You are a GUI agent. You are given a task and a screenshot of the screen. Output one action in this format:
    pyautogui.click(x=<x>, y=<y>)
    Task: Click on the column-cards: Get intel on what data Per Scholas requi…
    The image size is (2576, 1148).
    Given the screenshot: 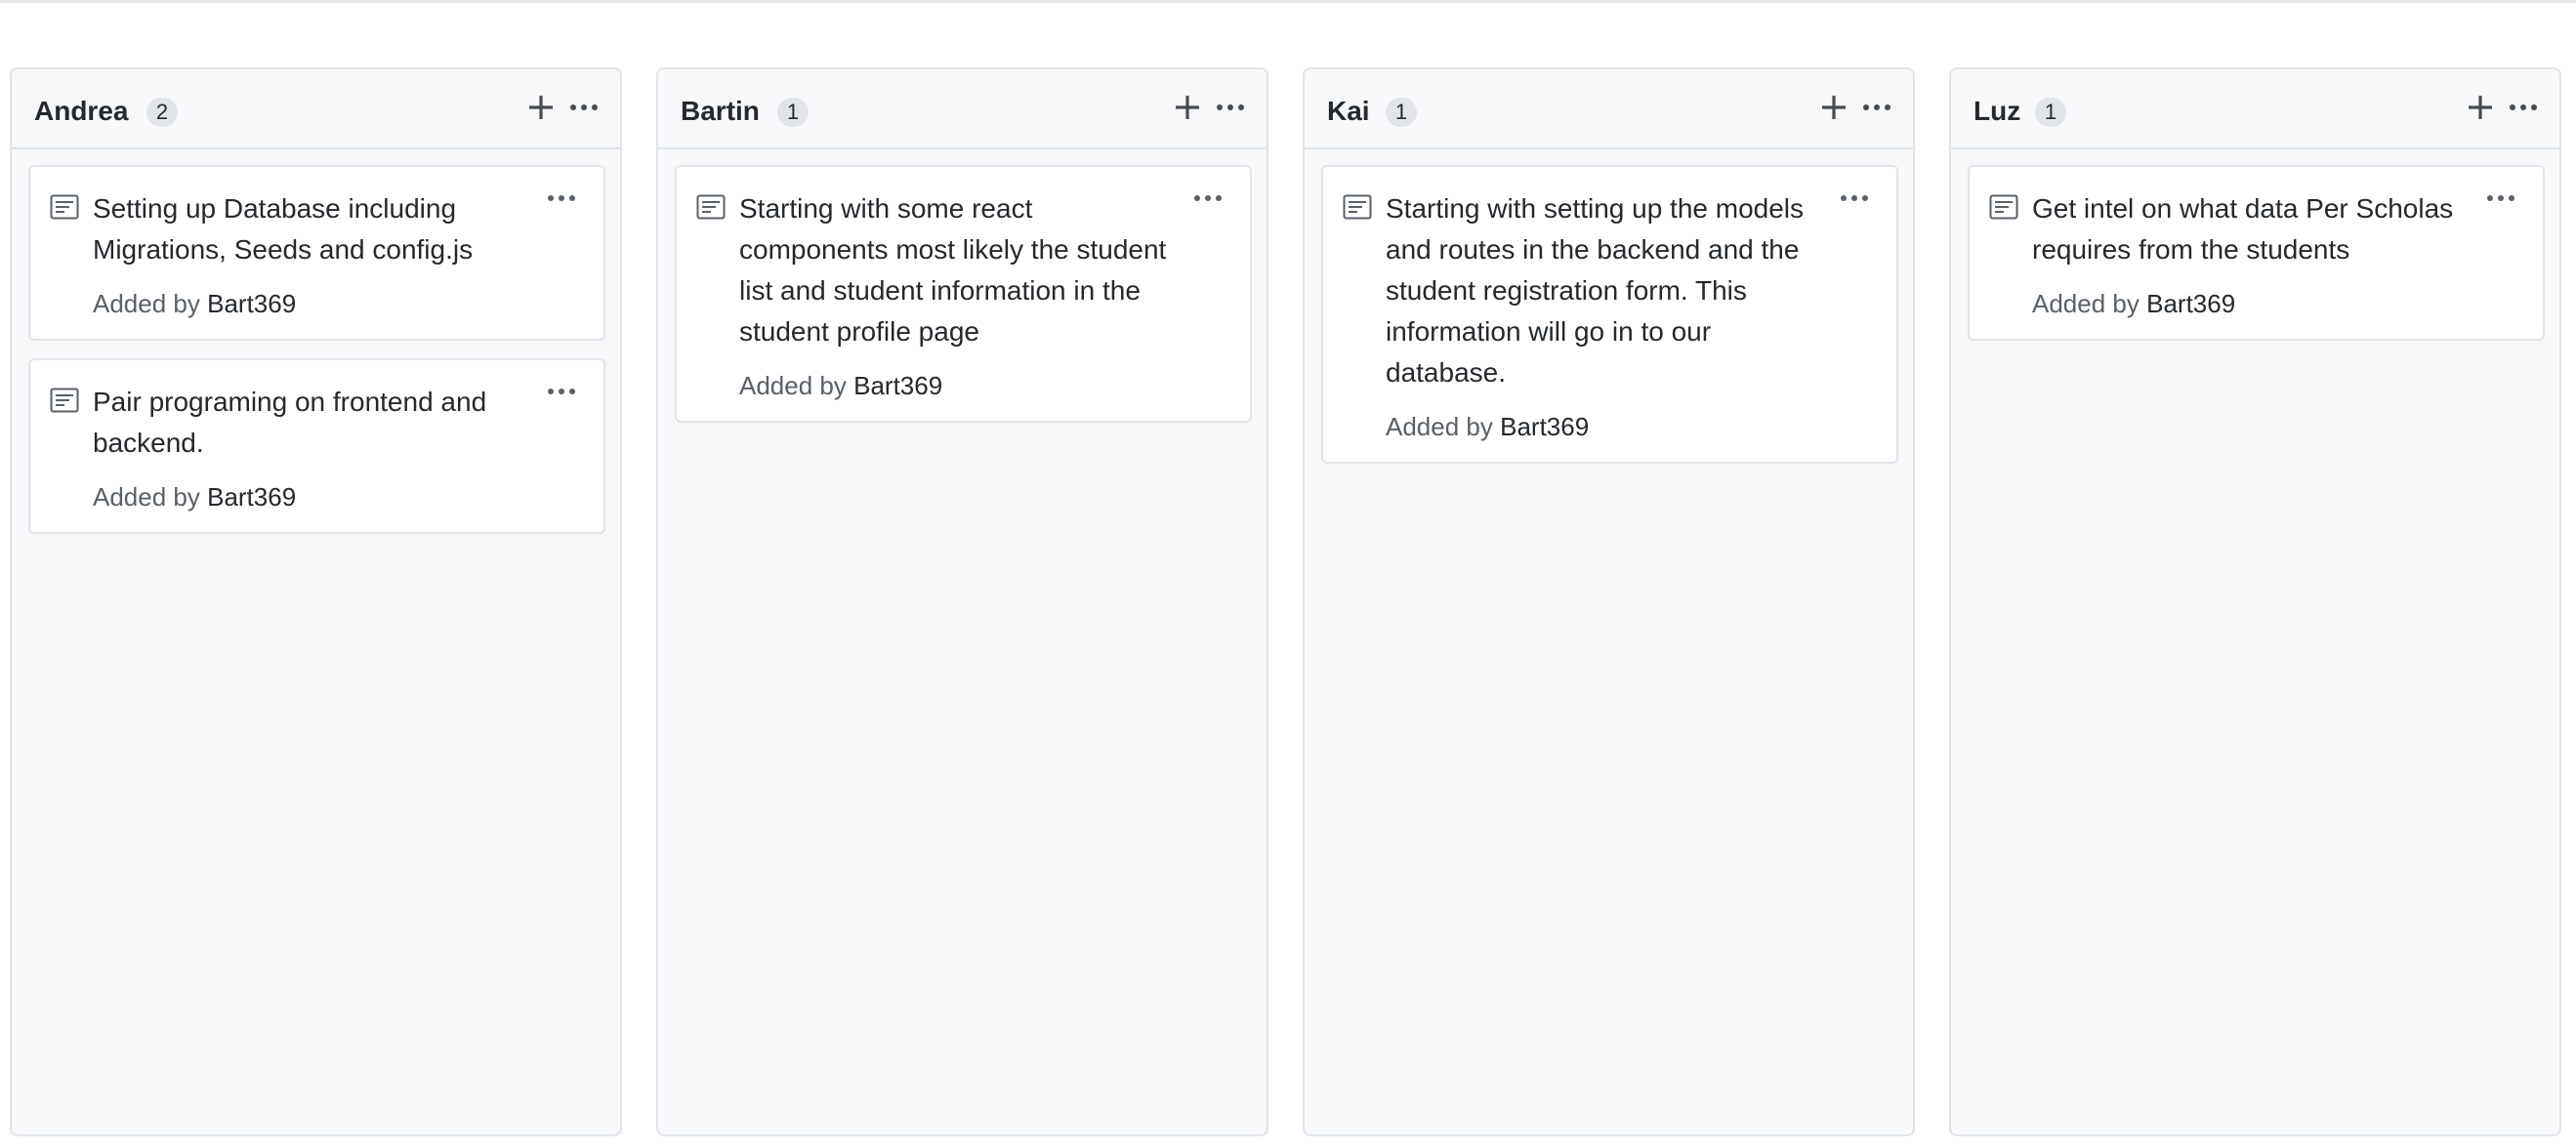 What is the action you would take?
    pyautogui.click(x=2257, y=261)
    